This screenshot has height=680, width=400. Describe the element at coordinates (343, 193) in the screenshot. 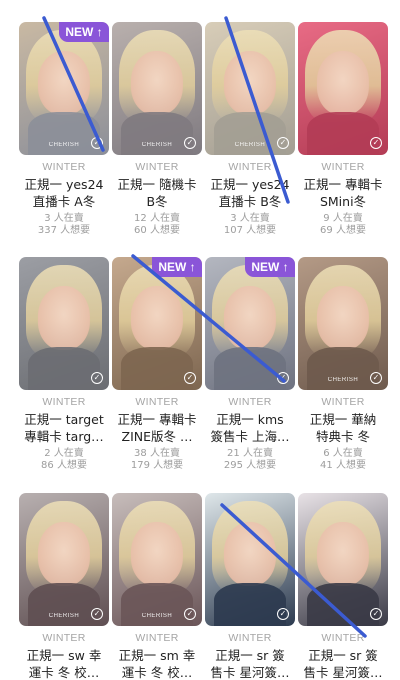

I see `card-title: 正規一 專輯卡 SMini冬` at that location.